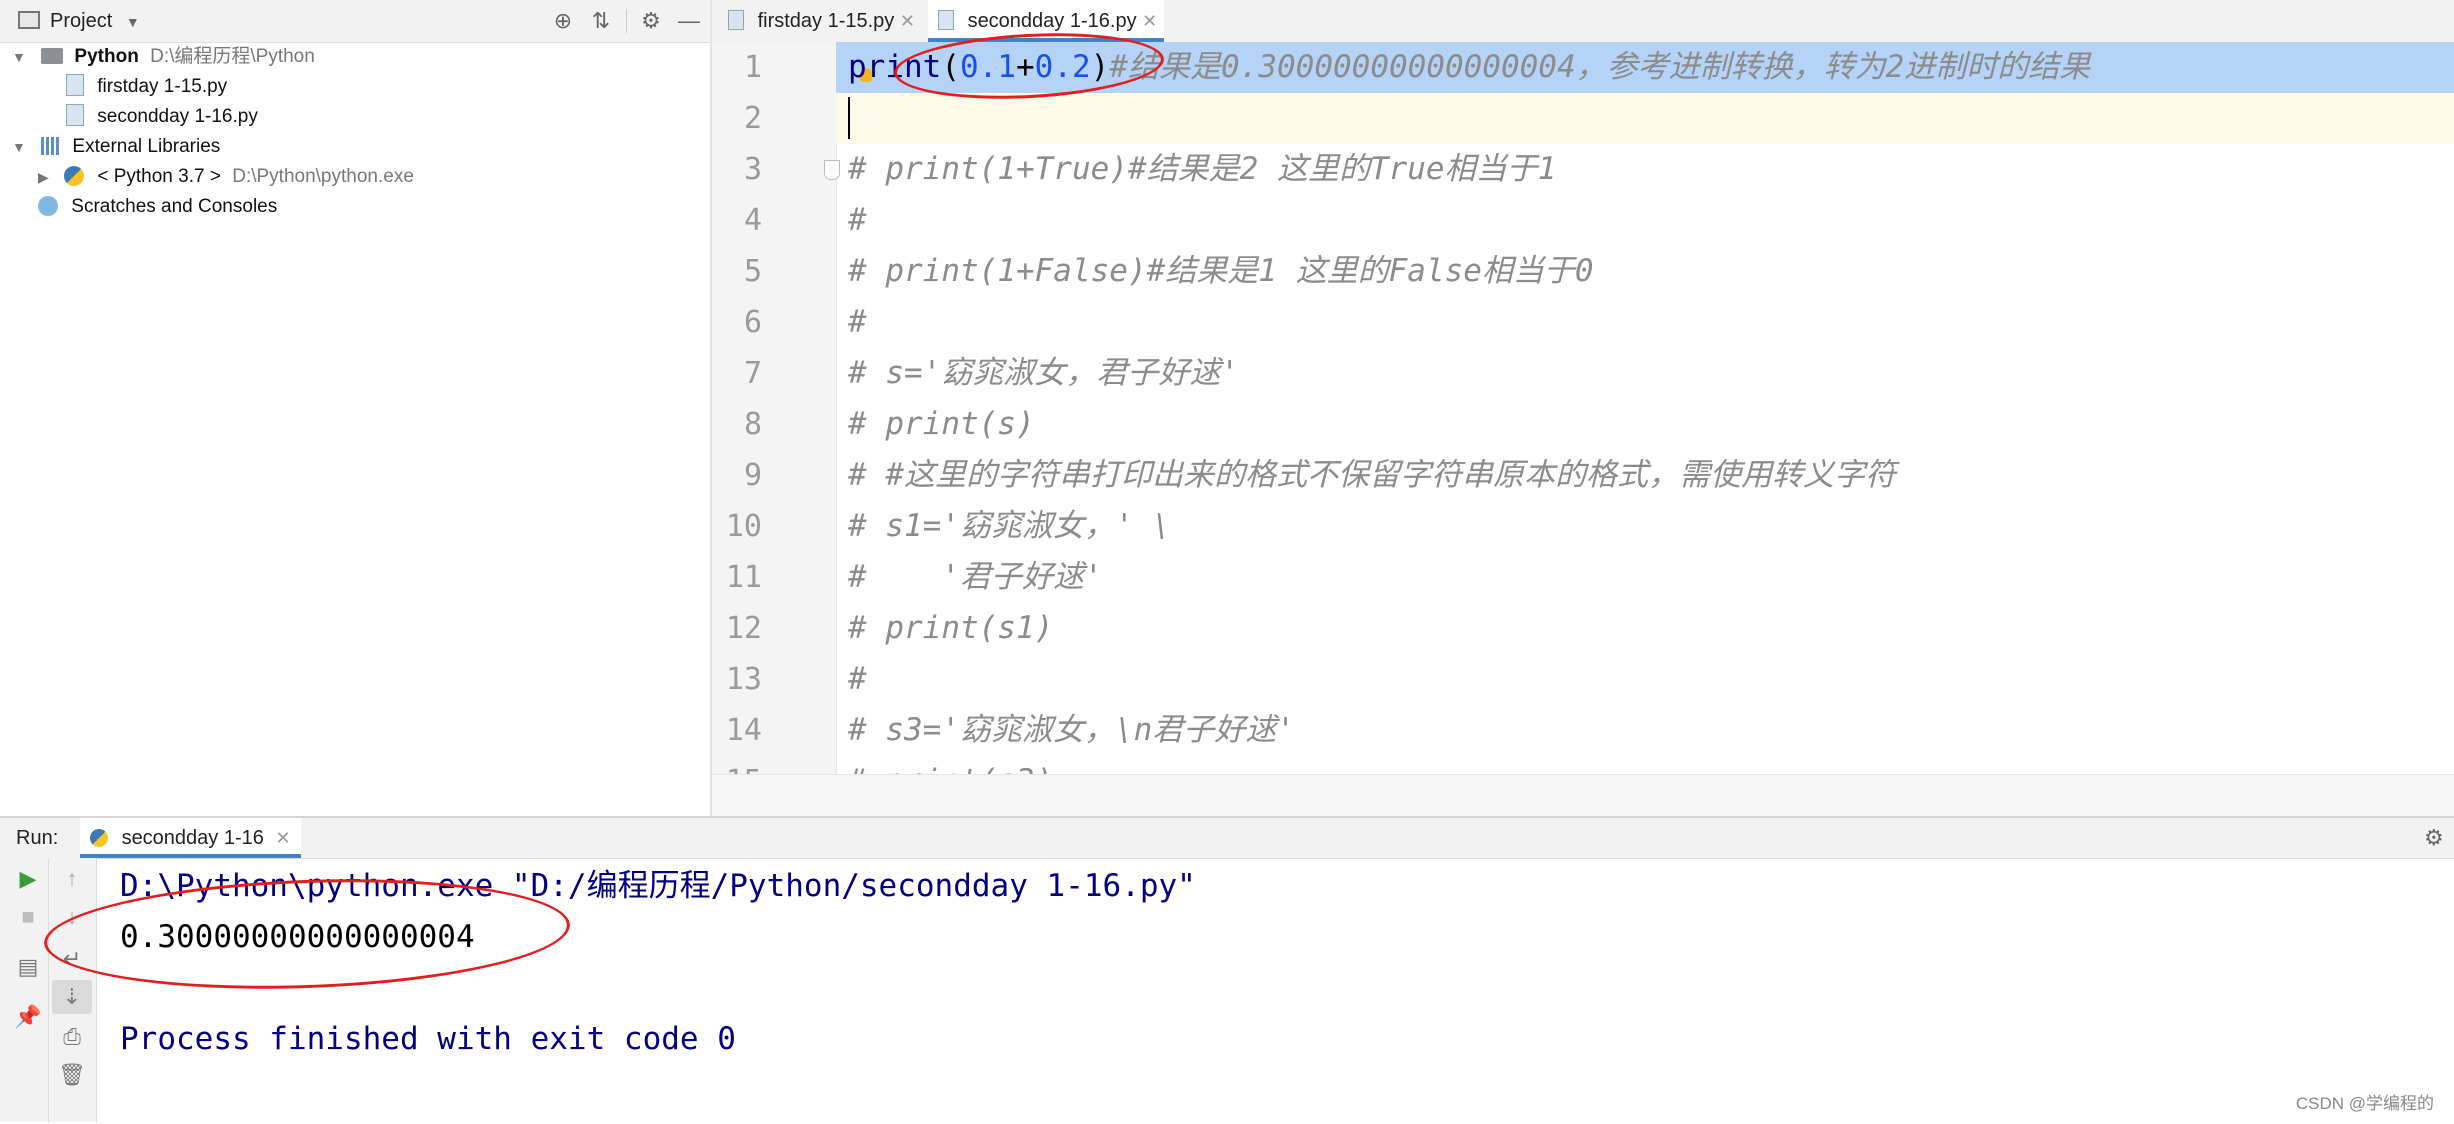 Image resolution: width=2454 pixels, height=1124 pixels. Describe the element at coordinates (174, 206) in the screenshot. I see `tree-item-label: Scratches and Consoles` at that location.